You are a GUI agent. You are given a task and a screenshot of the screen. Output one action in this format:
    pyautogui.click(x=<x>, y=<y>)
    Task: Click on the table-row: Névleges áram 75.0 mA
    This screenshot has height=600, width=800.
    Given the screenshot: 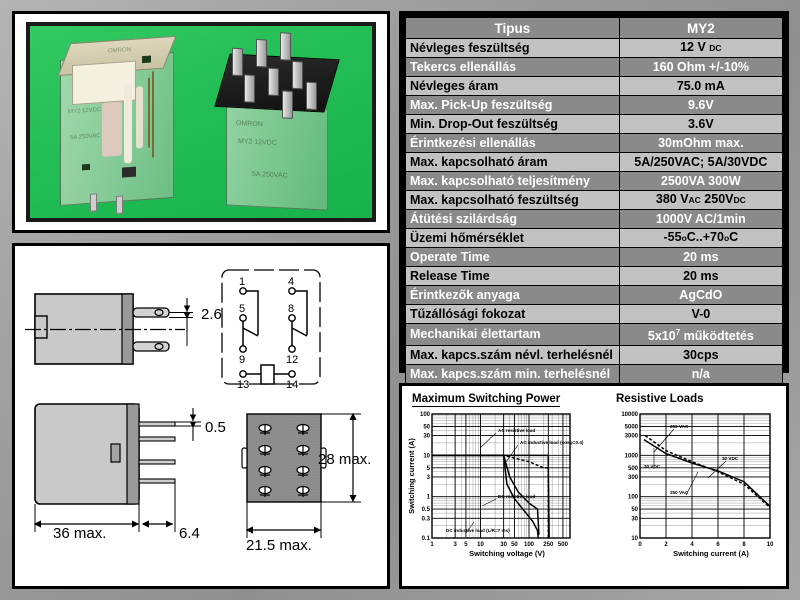 What is the action you would take?
    pyautogui.click(x=594, y=86)
    